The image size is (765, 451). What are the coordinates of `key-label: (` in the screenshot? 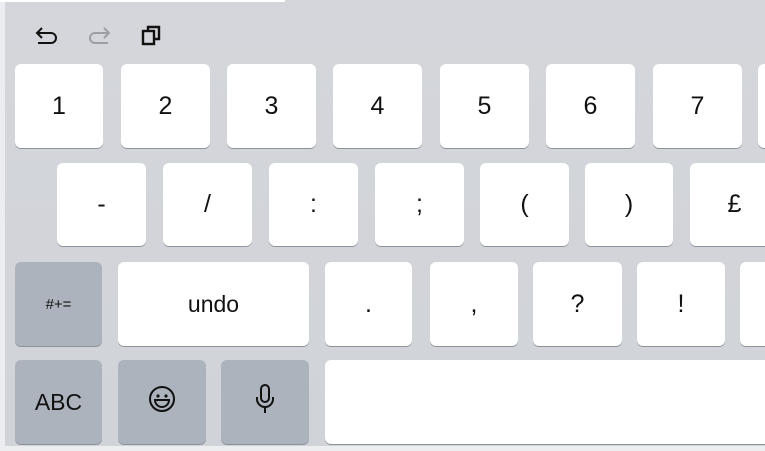 It's located at (524, 204).